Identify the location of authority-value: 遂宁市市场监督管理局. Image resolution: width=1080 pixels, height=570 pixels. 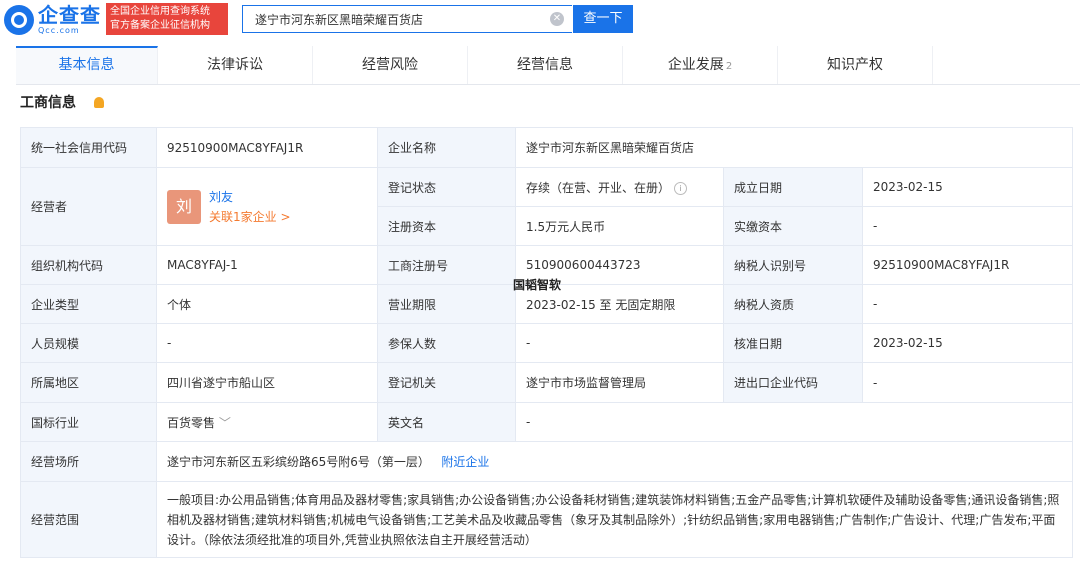
(619, 382).